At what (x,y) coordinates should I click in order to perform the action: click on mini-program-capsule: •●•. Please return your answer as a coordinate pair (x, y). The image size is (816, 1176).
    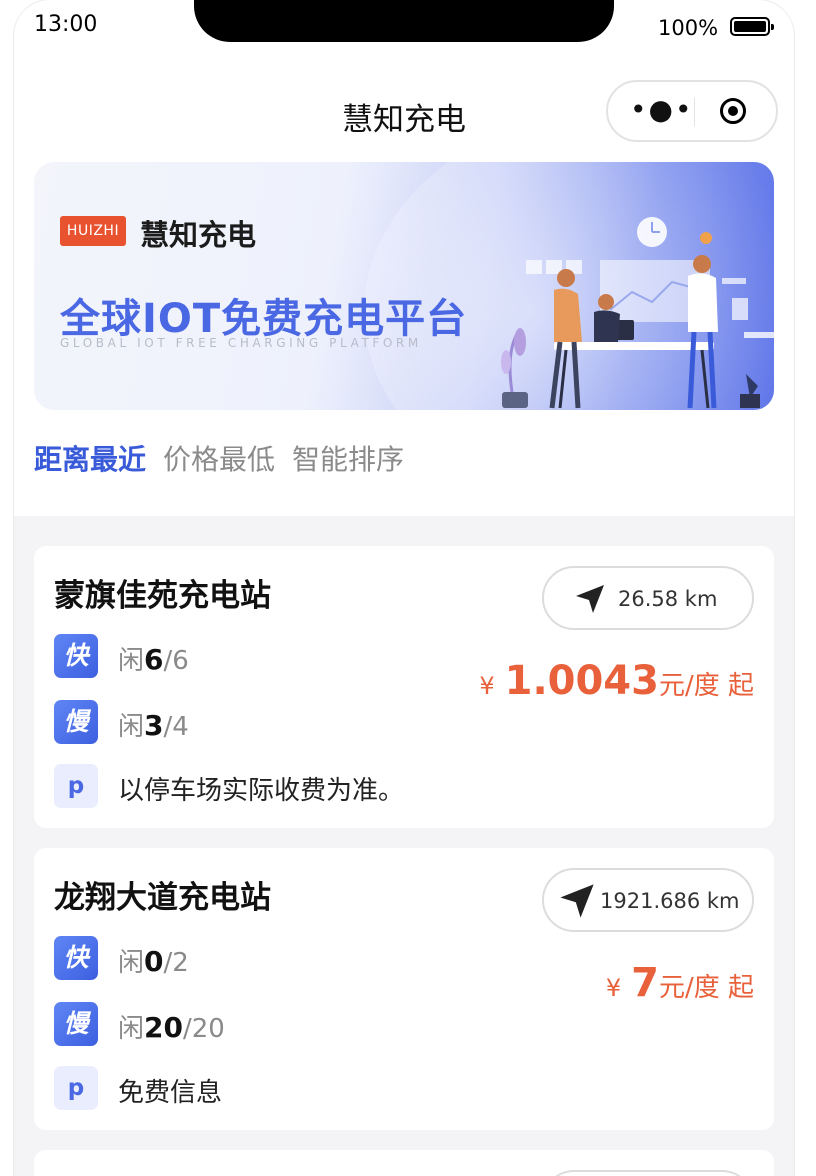
    Looking at the image, I should click on (692, 111).